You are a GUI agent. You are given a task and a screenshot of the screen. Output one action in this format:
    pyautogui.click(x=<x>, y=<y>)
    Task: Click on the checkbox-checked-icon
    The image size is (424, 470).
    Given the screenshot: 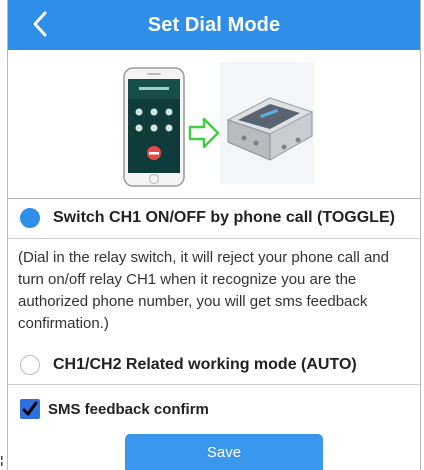 What is the action you would take?
    pyautogui.click(x=30, y=409)
    